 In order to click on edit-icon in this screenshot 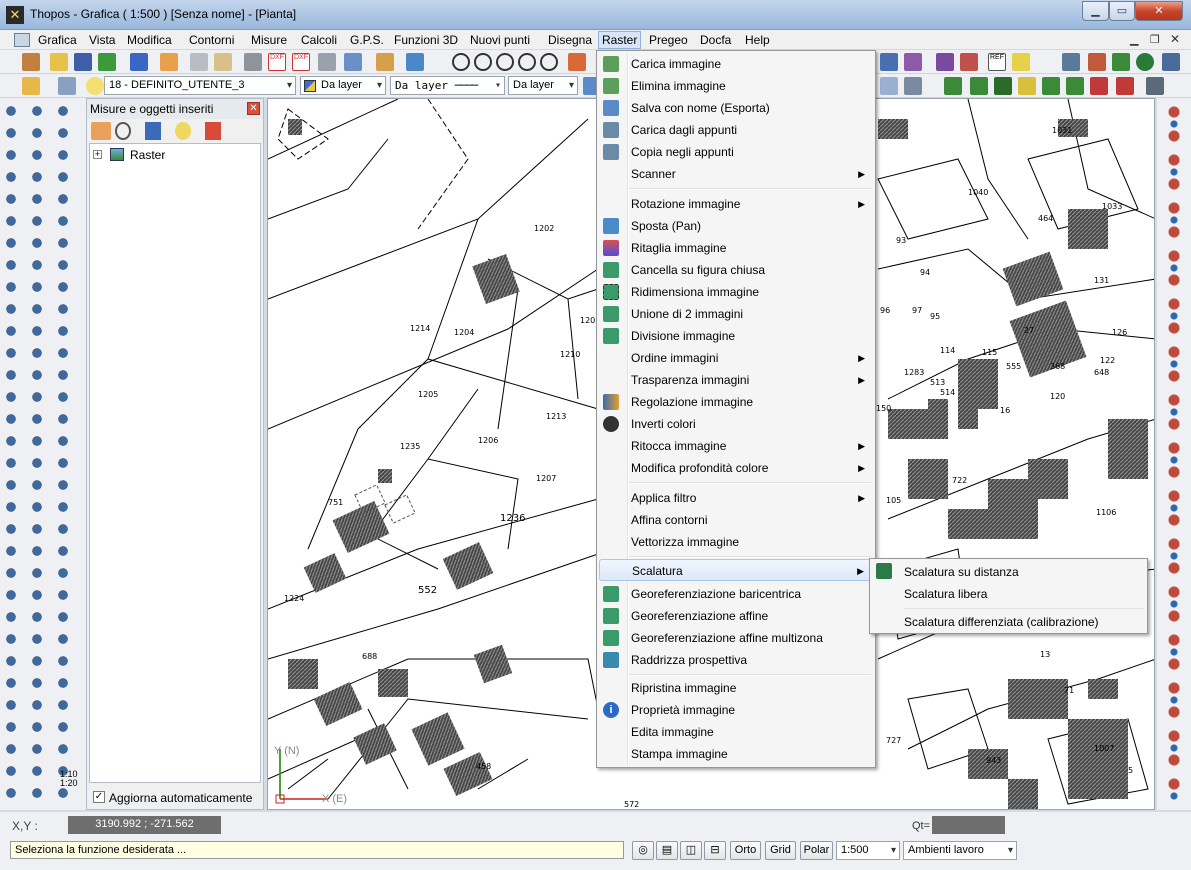, I will do `click(353, 62)`.